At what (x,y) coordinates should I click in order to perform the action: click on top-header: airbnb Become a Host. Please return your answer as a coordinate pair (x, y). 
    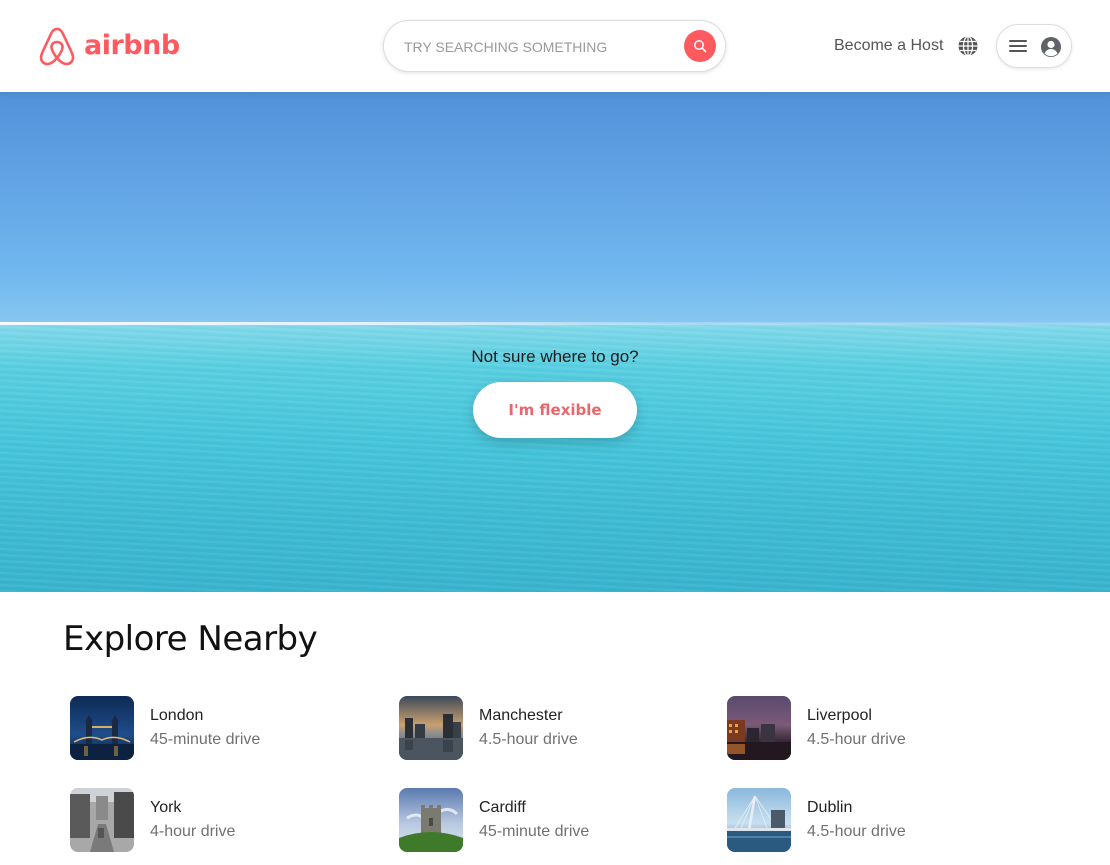
    Looking at the image, I should click on (555, 46).